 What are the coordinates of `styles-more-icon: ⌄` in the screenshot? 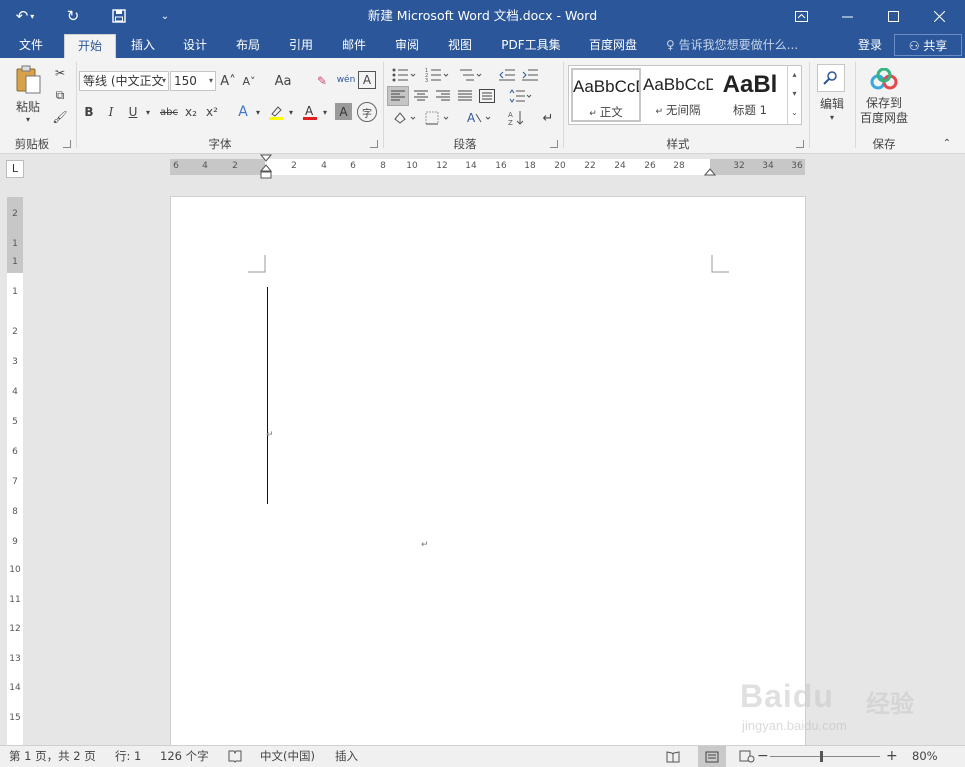 It's located at (794, 114).